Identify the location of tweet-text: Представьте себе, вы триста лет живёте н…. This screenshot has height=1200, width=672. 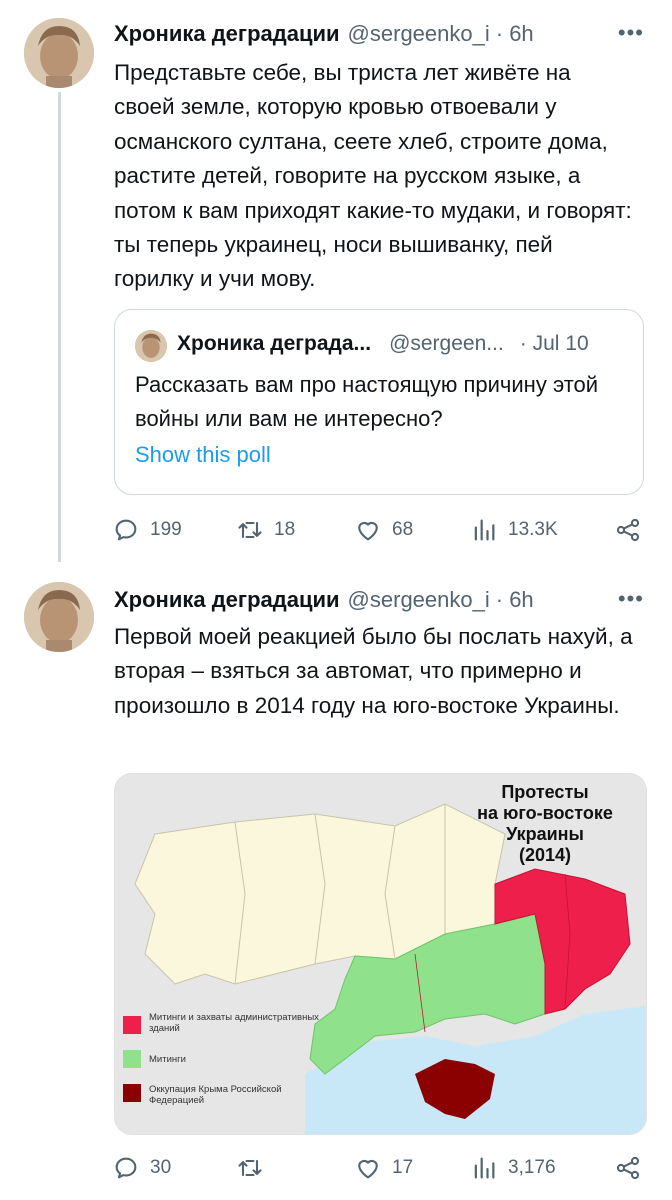
(373, 176).